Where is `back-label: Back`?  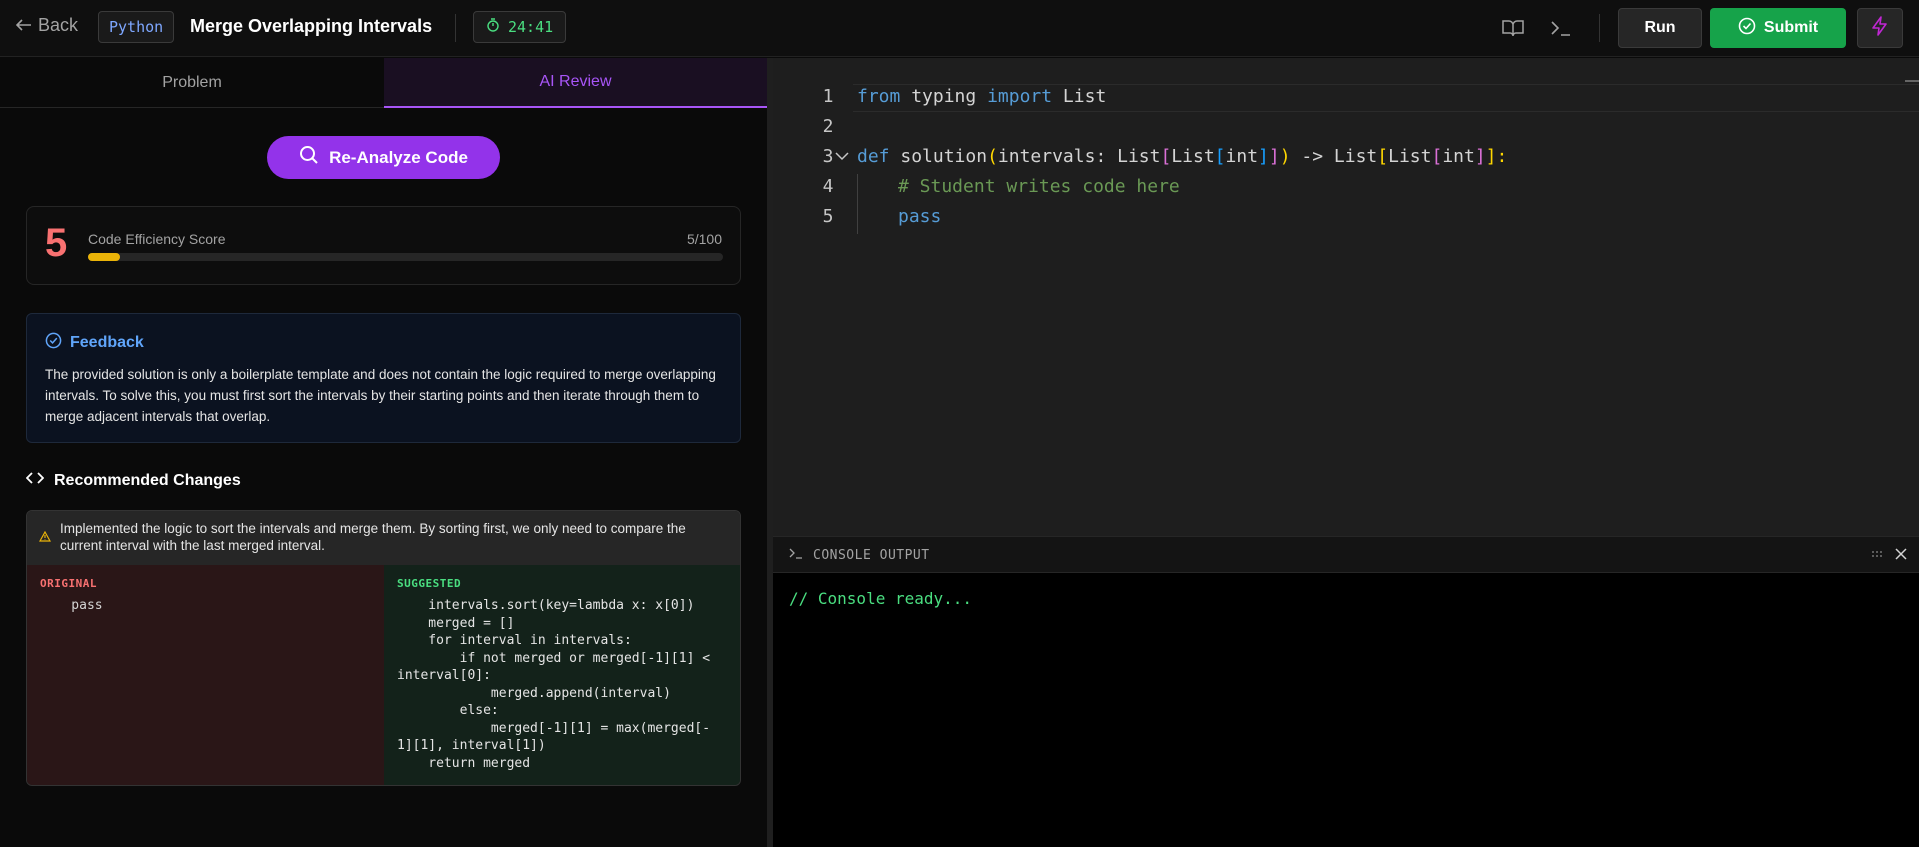 back-label: Back is located at coordinates (58, 25).